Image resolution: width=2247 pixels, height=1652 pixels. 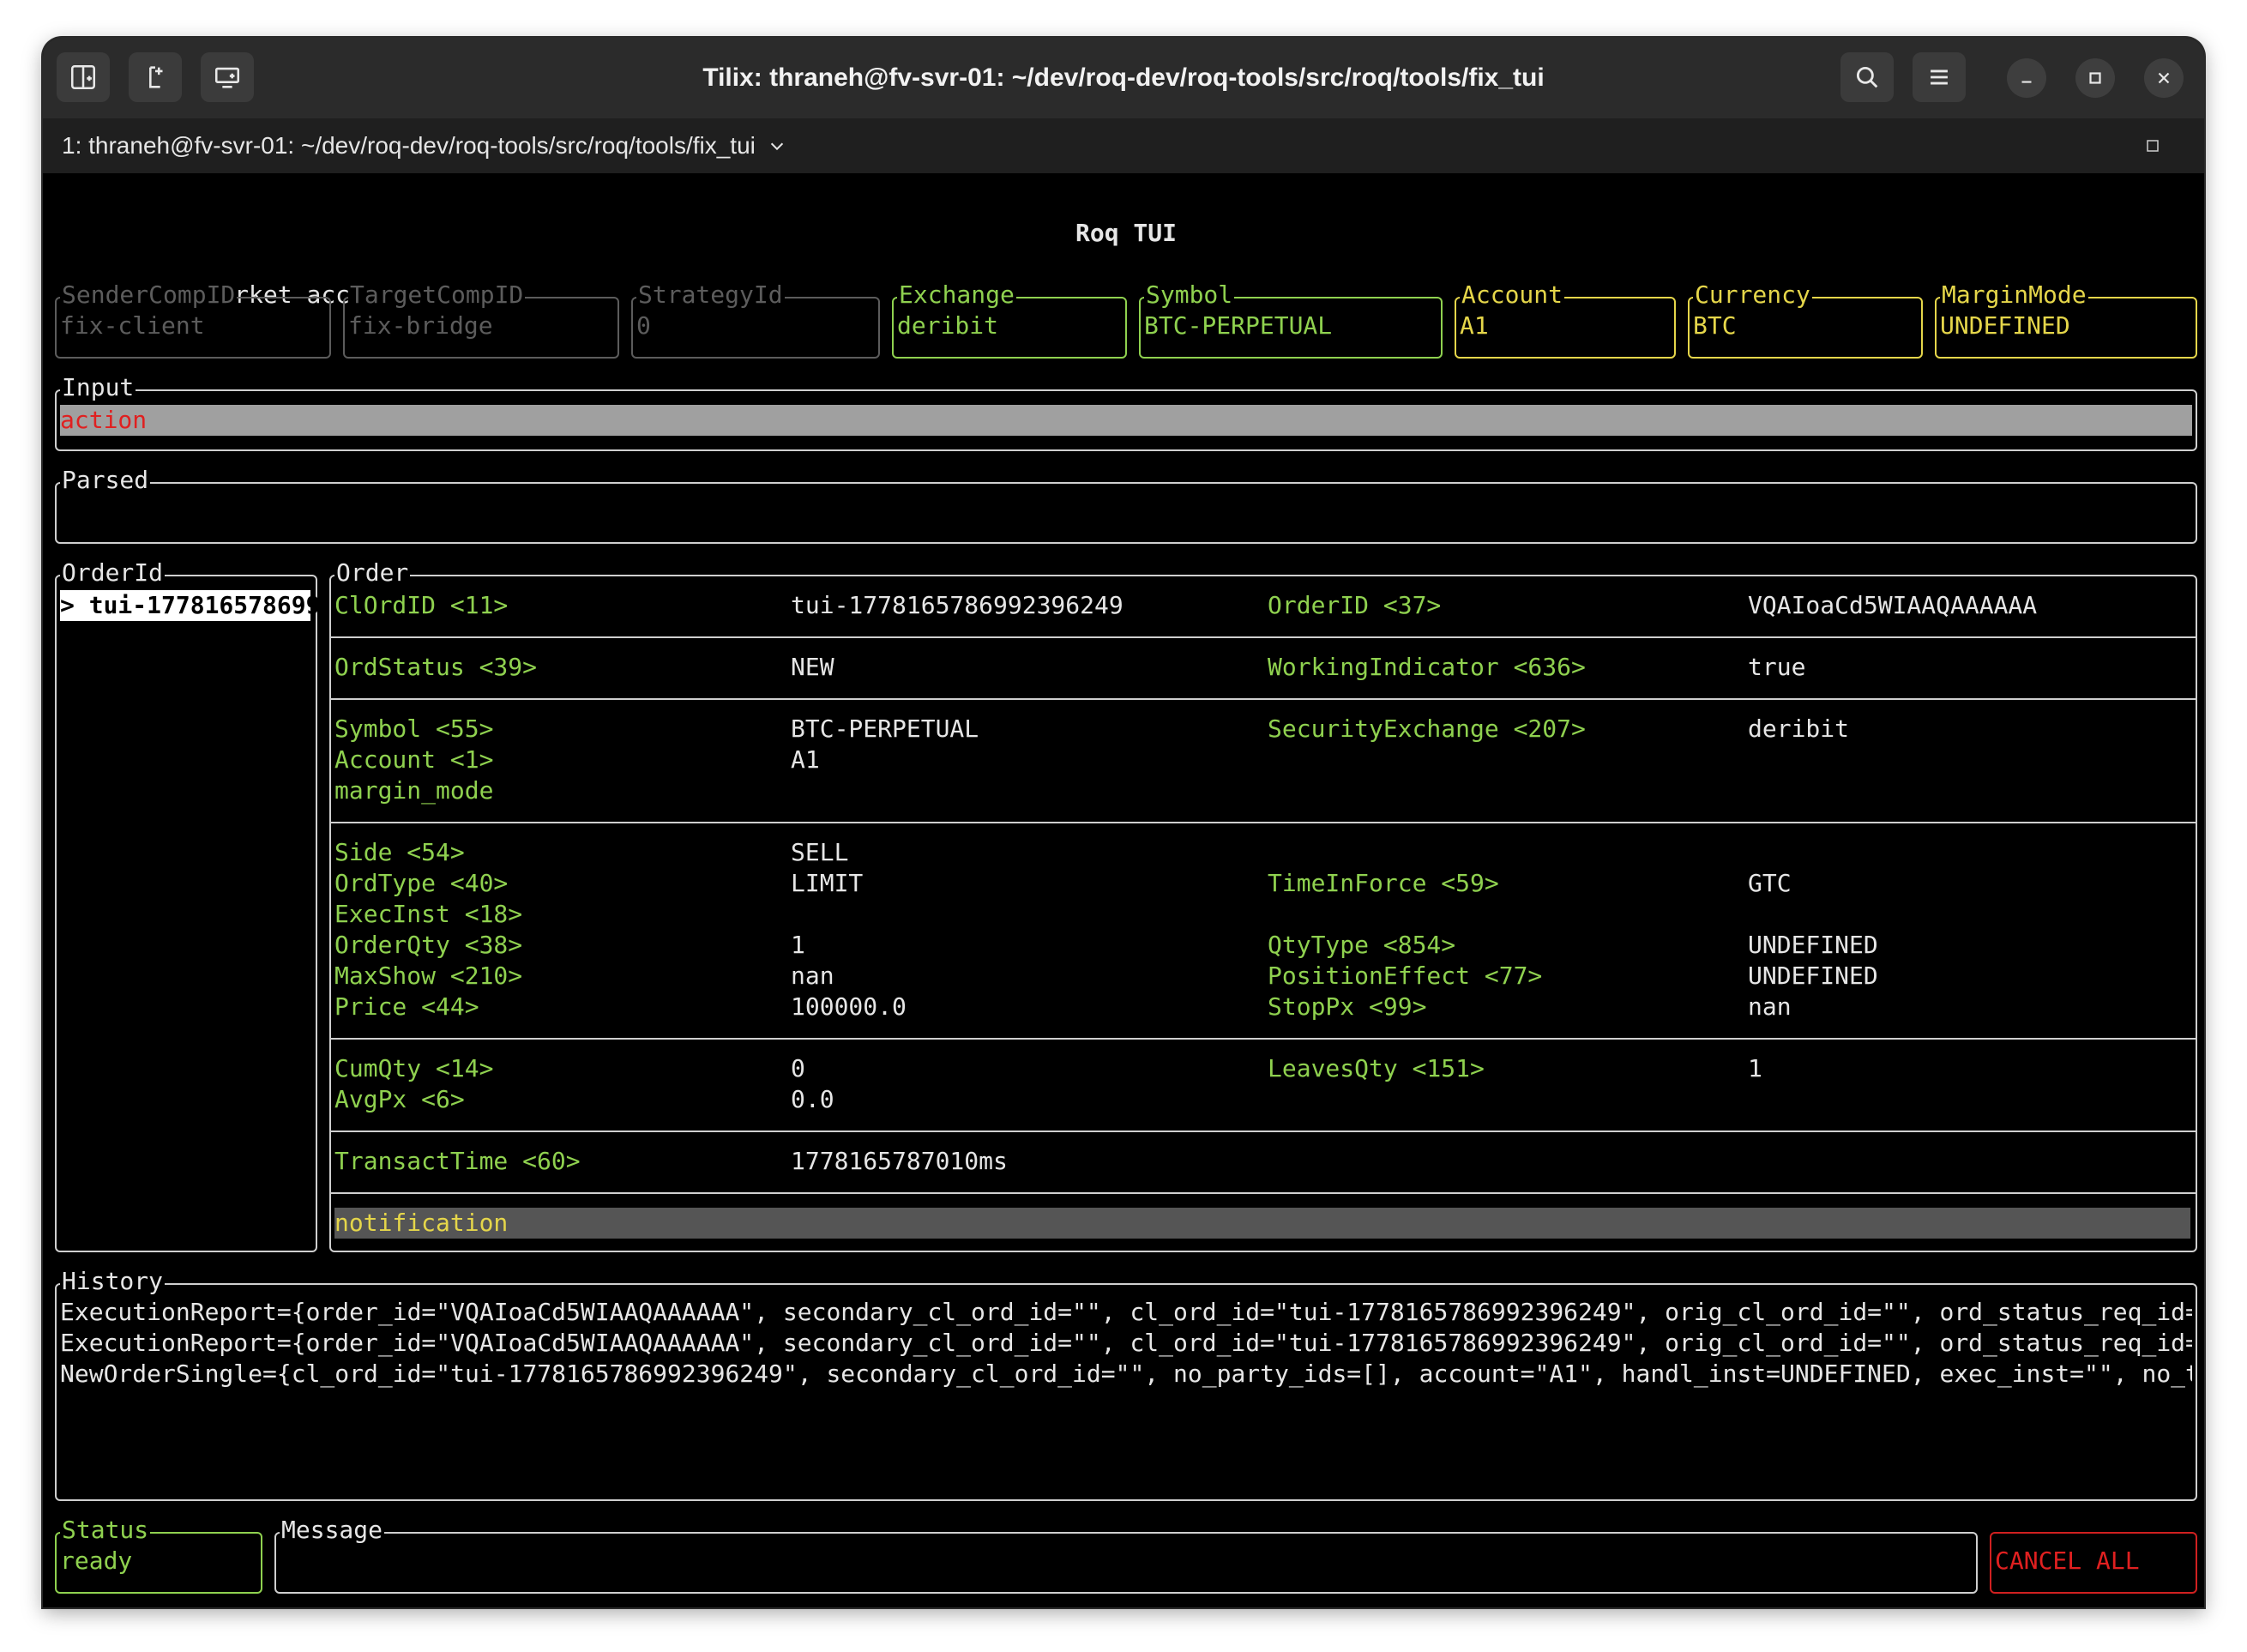 What do you see at coordinates (414, 790) in the screenshot?
I see `field-label: margin_mode` at bounding box center [414, 790].